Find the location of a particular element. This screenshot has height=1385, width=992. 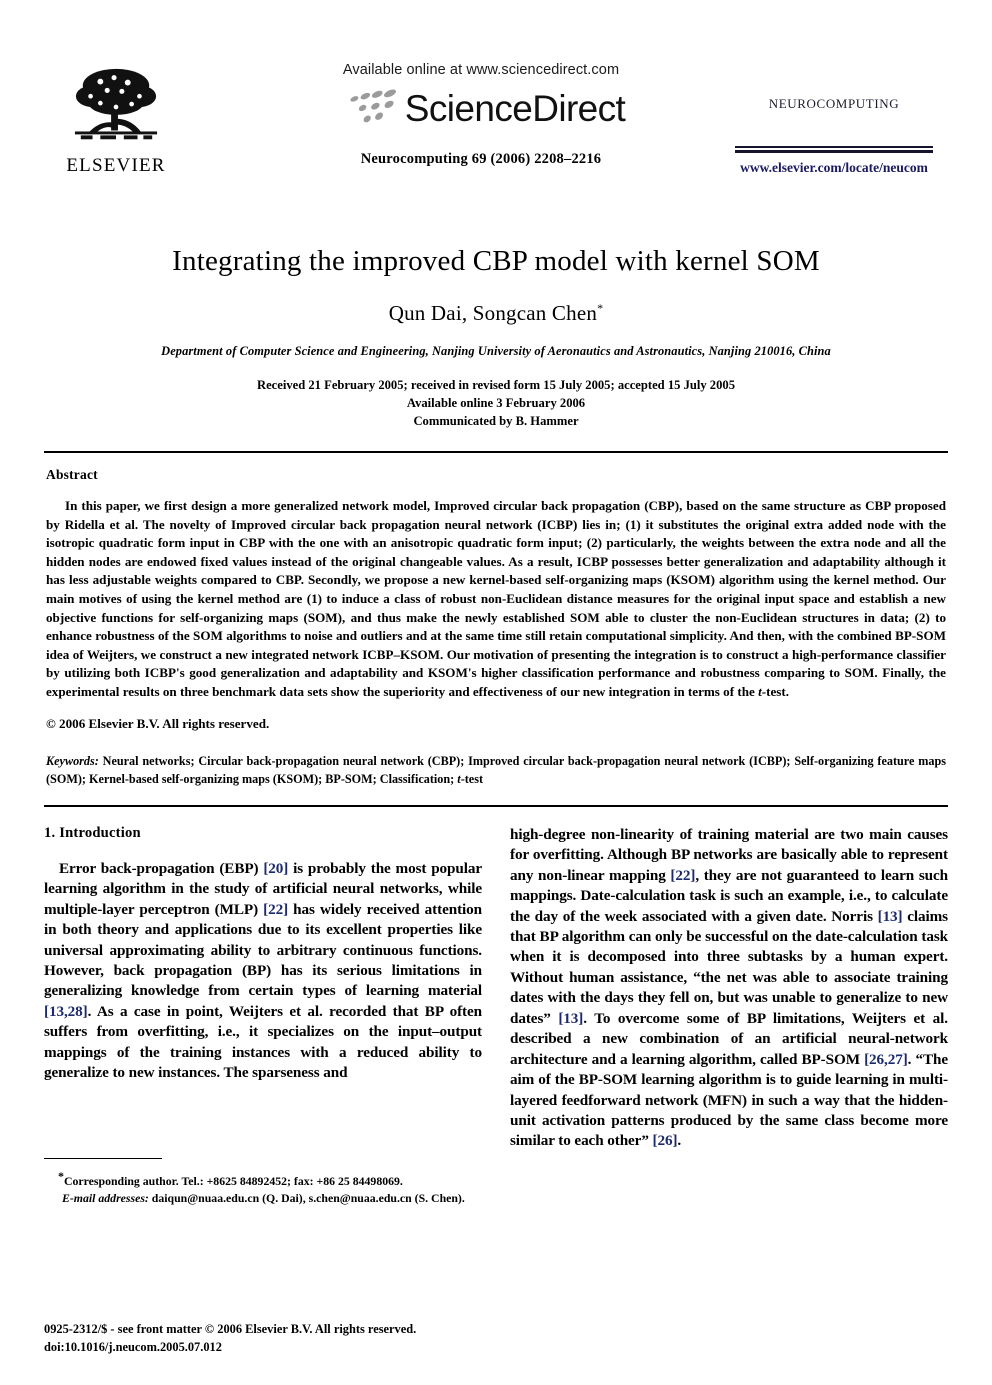

corresponding-author-marker: * is located at coordinates (600, 307).